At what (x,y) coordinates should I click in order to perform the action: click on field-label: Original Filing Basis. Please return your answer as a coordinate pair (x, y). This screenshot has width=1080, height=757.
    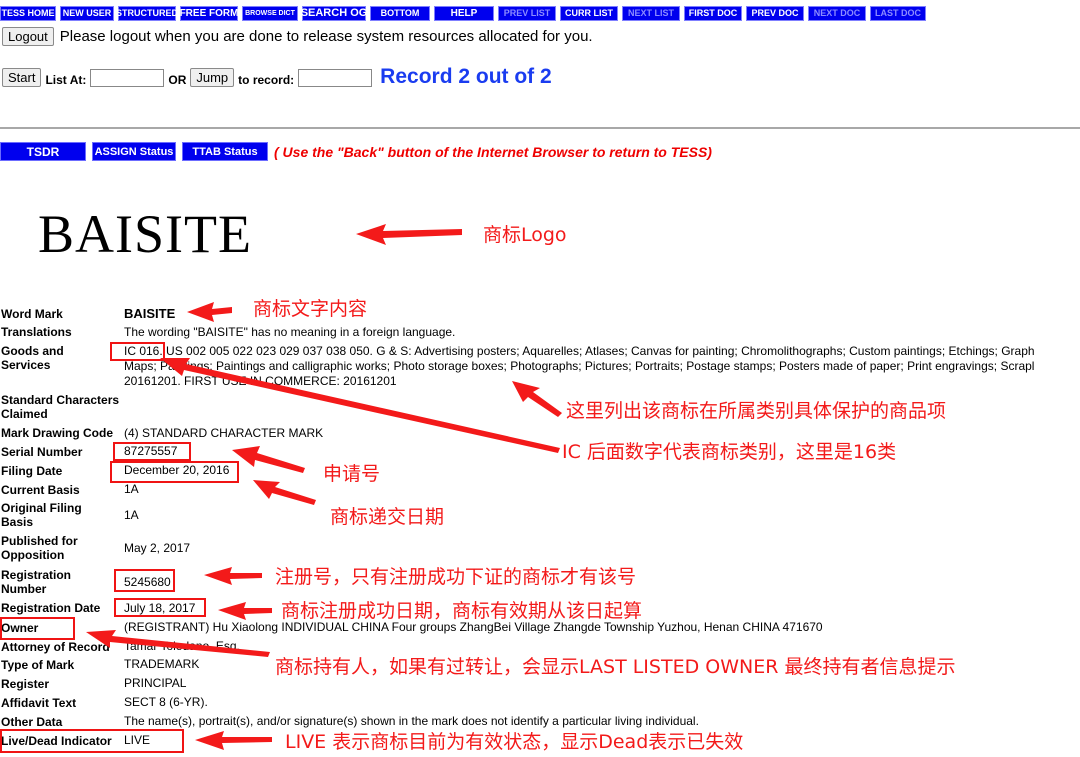
    Looking at the image, I should click on (41, 515).